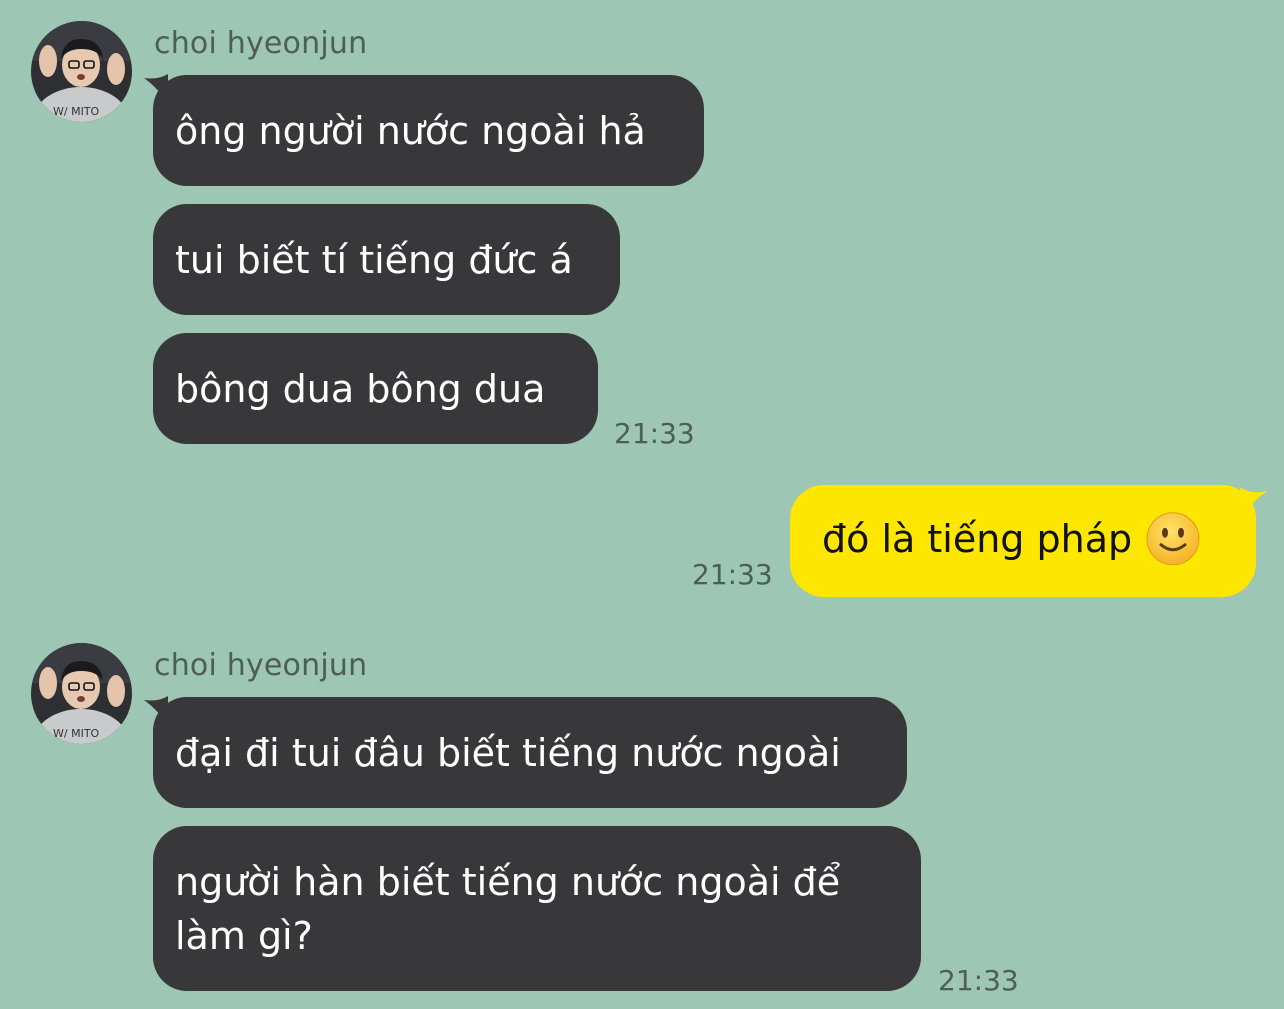 Image resolution: width=1284 pixels, height=1009 pixels. Describe the element at coordinates (508, 752) in the screenshot. I see `message-text: đại đi tui đâu biết tiếng nước ngoài` at that location.